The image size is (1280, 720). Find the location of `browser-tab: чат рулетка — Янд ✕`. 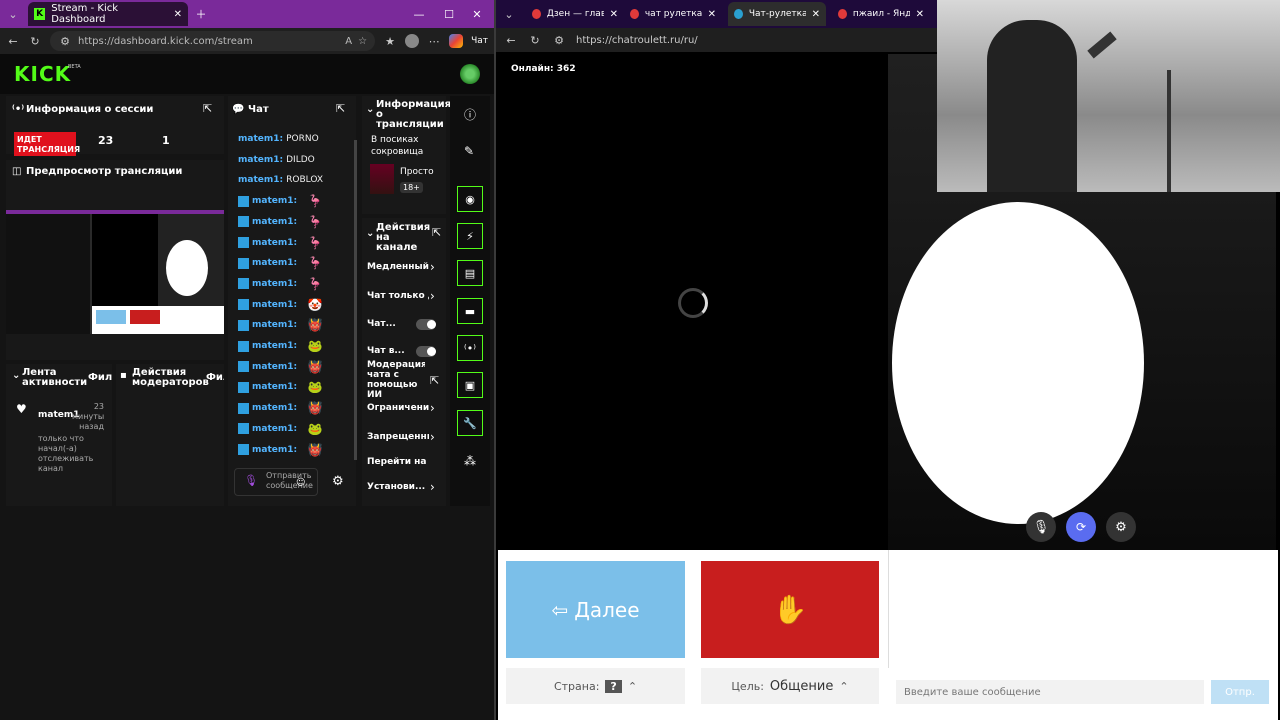

browser-tab: чат рулетка — Янд ✕ is located at coordinates (673, 14).